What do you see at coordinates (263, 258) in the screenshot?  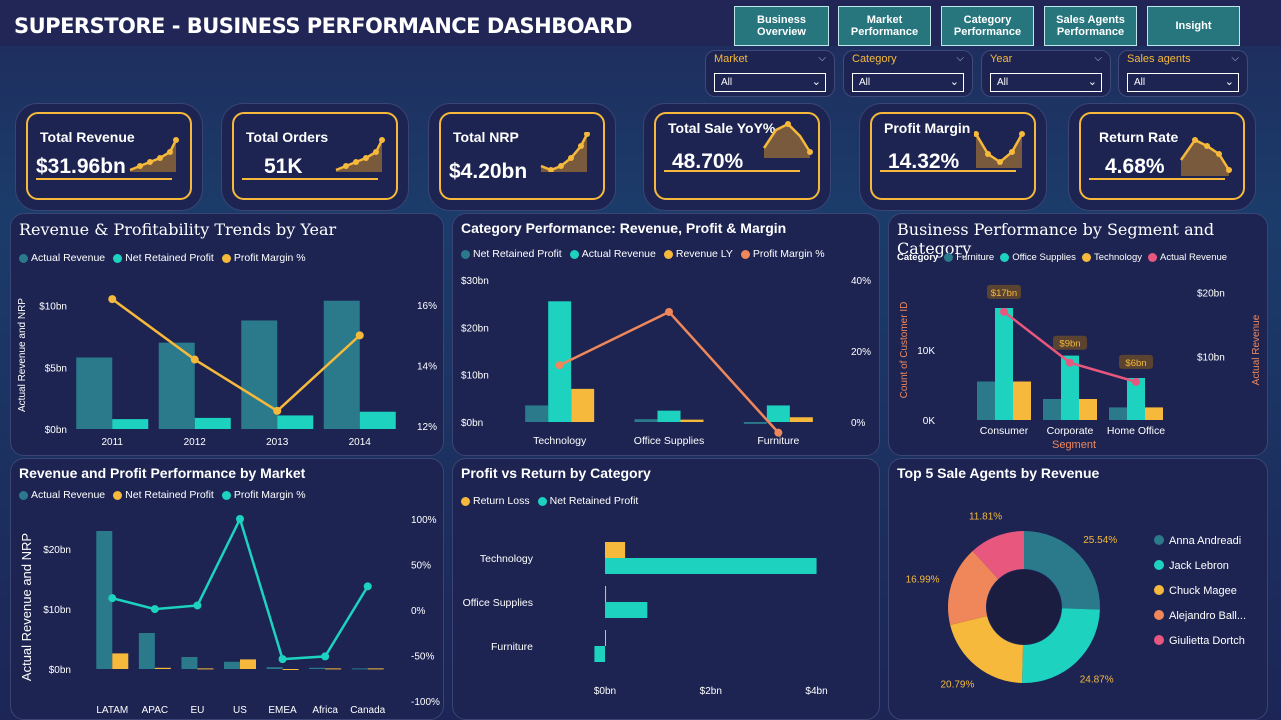 I see `legend-item: Profit Margin %` at bounding box center [263, 258].